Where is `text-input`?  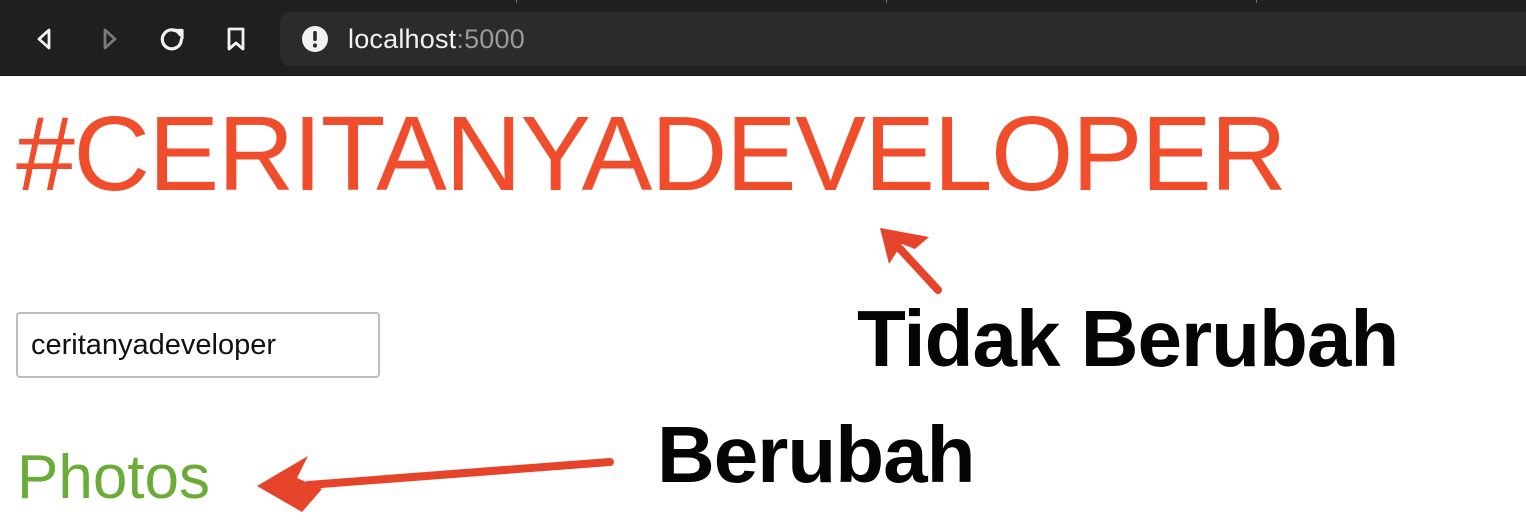 text-input is located at coordinates (198, 345).